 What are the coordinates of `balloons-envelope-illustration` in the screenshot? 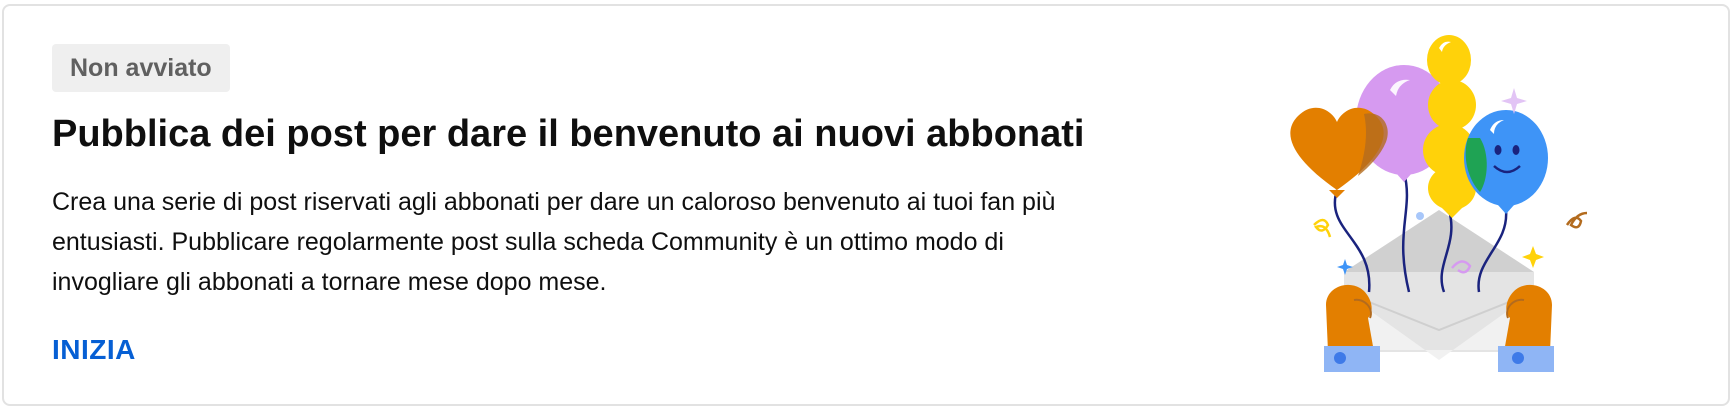 It's located at (1439, 203).